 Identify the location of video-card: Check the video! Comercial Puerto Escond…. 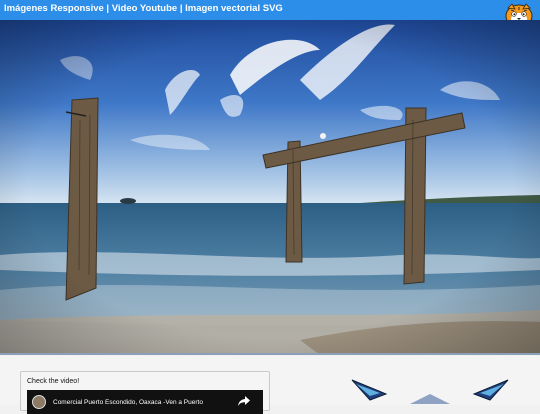
(145, 392).